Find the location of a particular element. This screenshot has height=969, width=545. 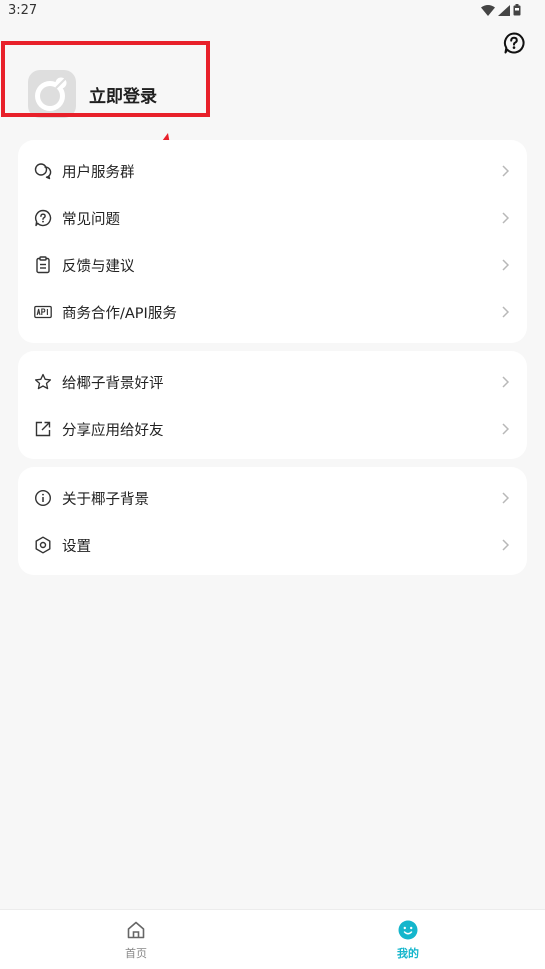

nav-label-home: 首页 is located at coordinates (136, 953).